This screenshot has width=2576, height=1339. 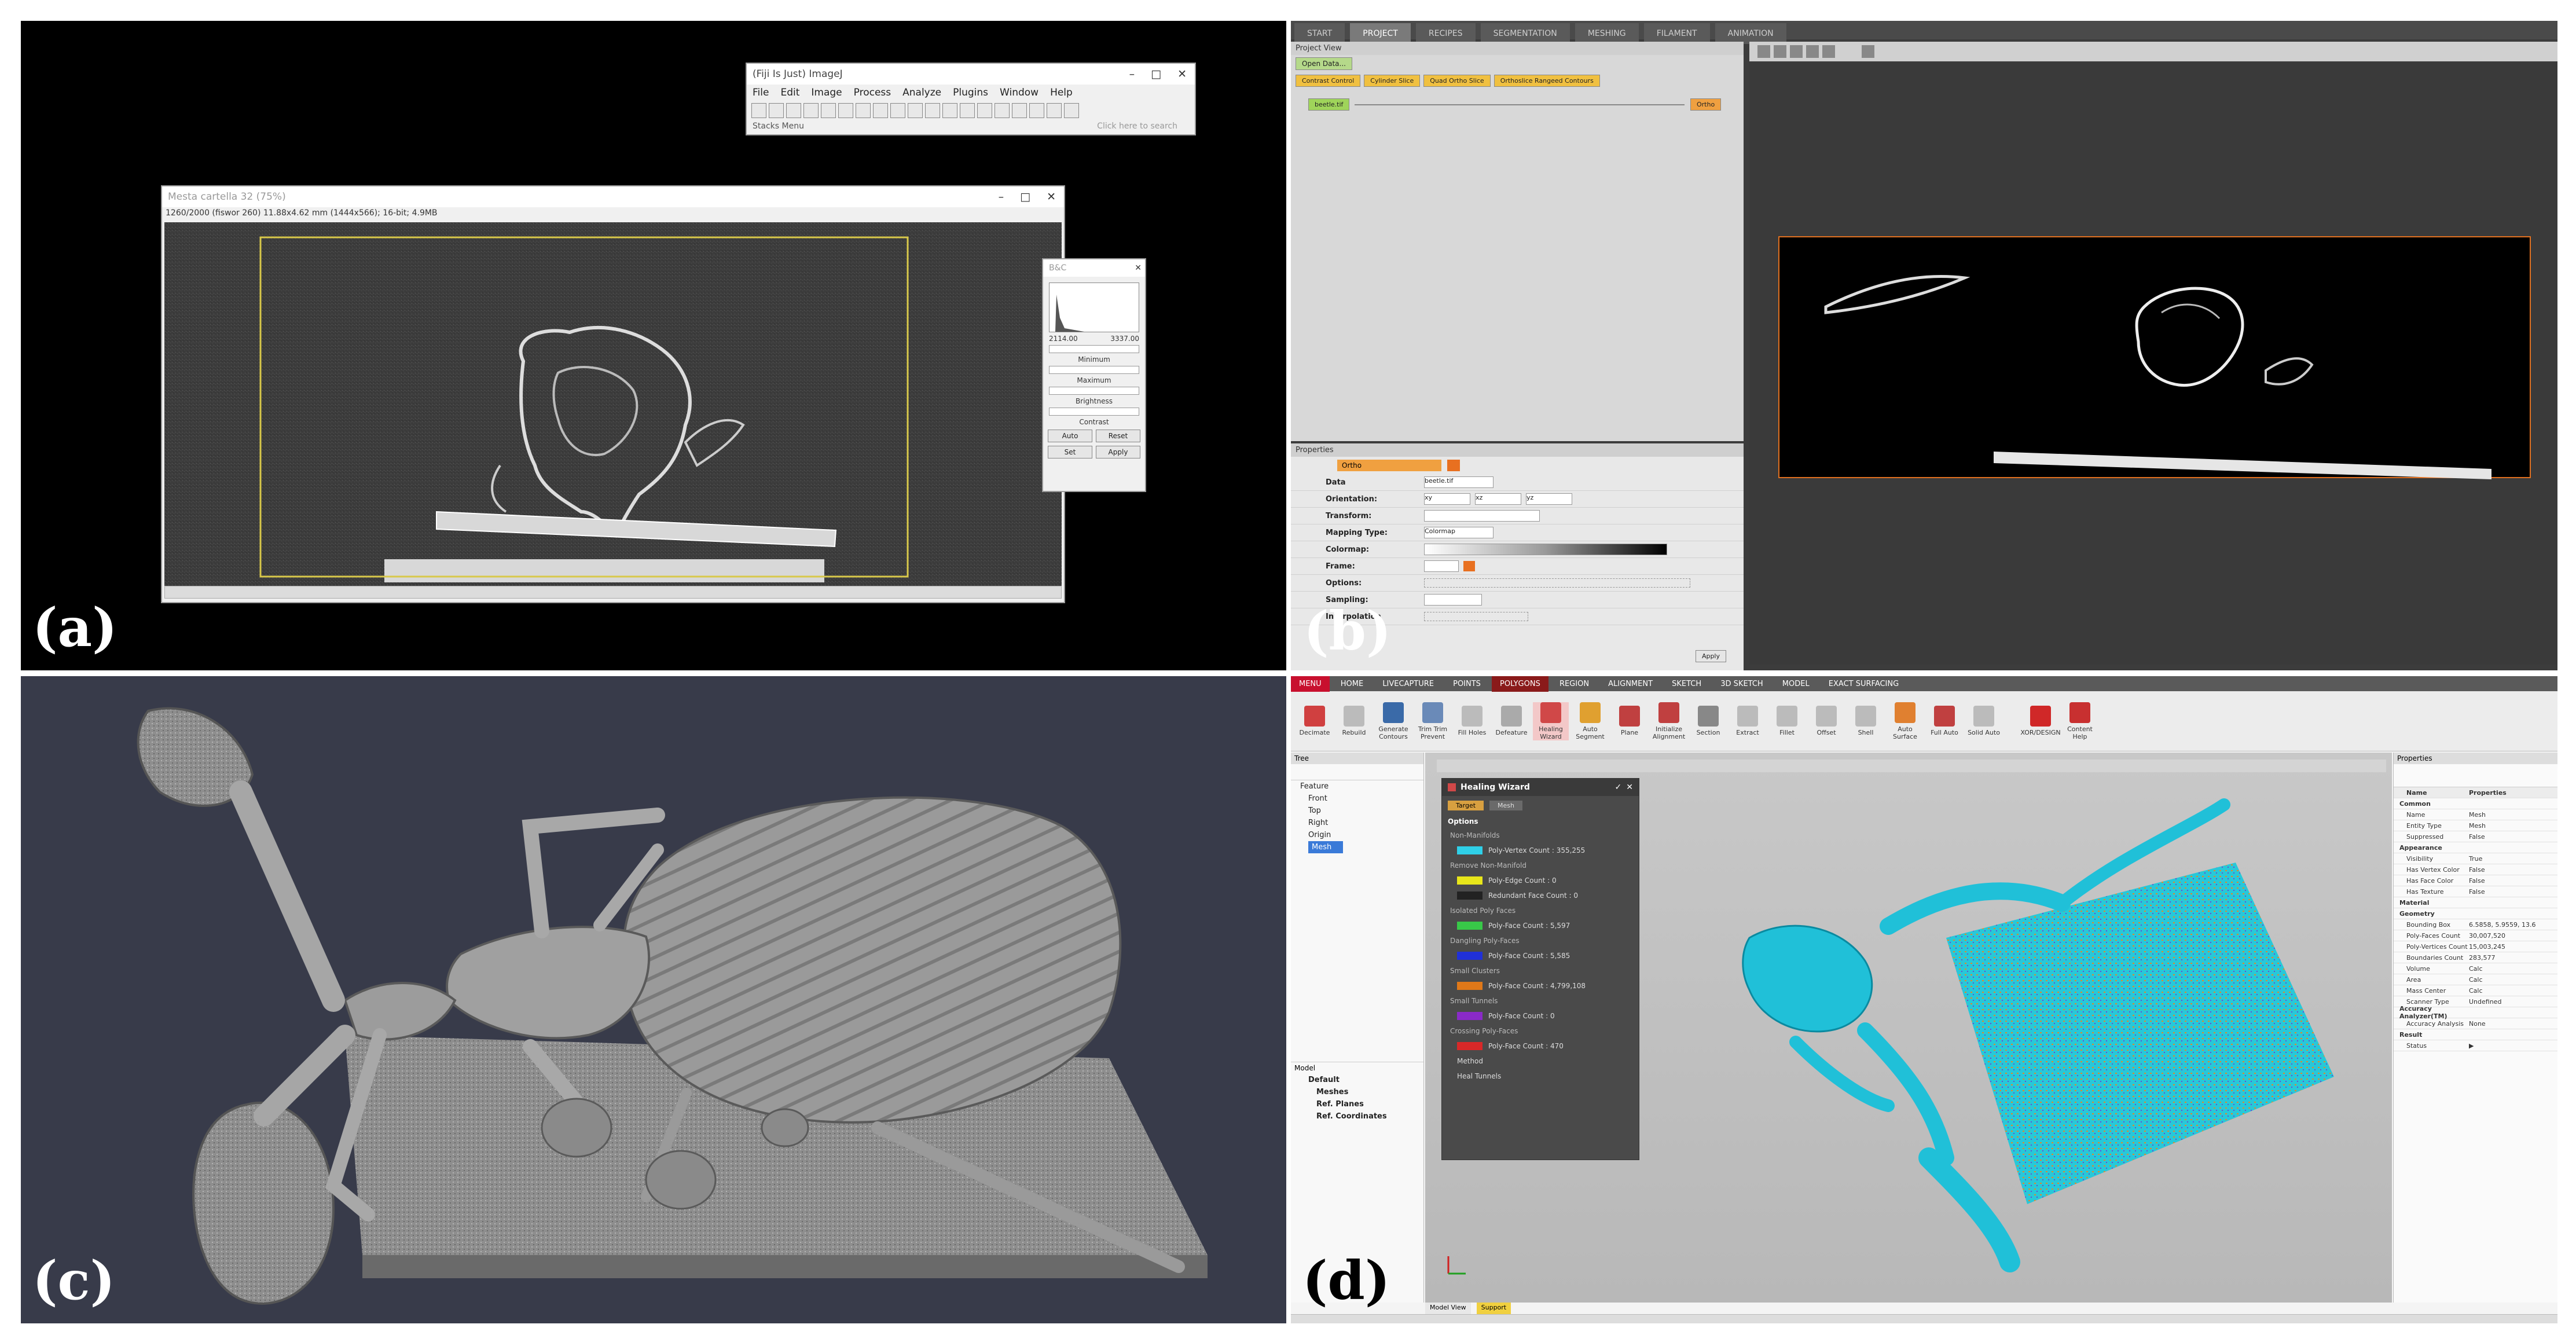 I want to click on property-row: Geometry, so click(x=2475, y=914).